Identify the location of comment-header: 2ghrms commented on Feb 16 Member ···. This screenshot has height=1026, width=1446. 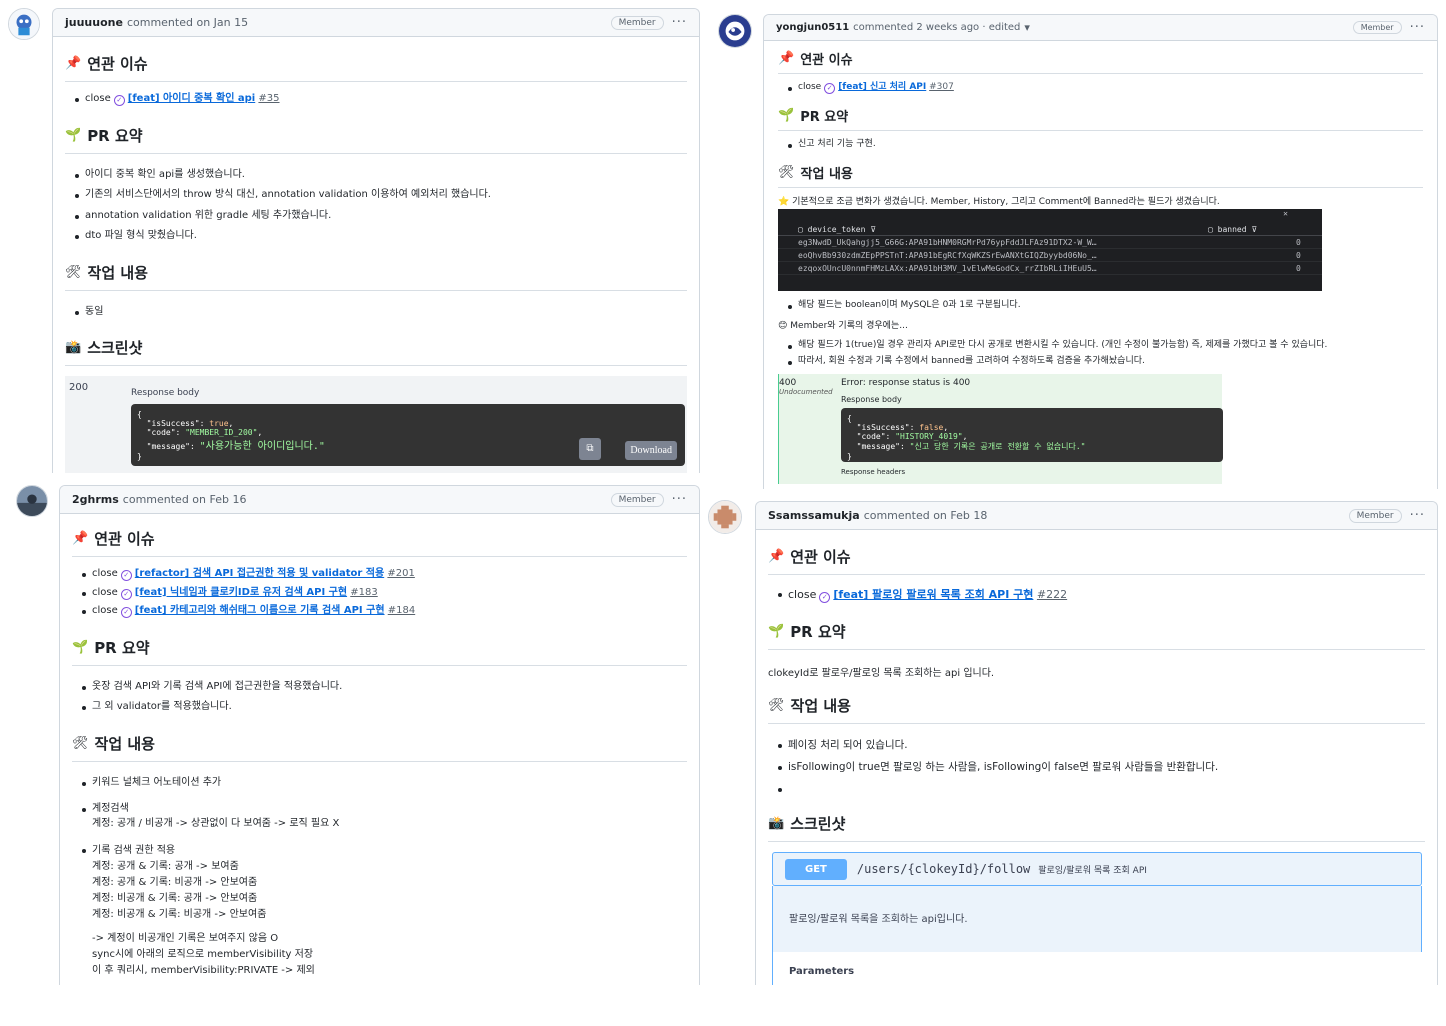
(379, 500).